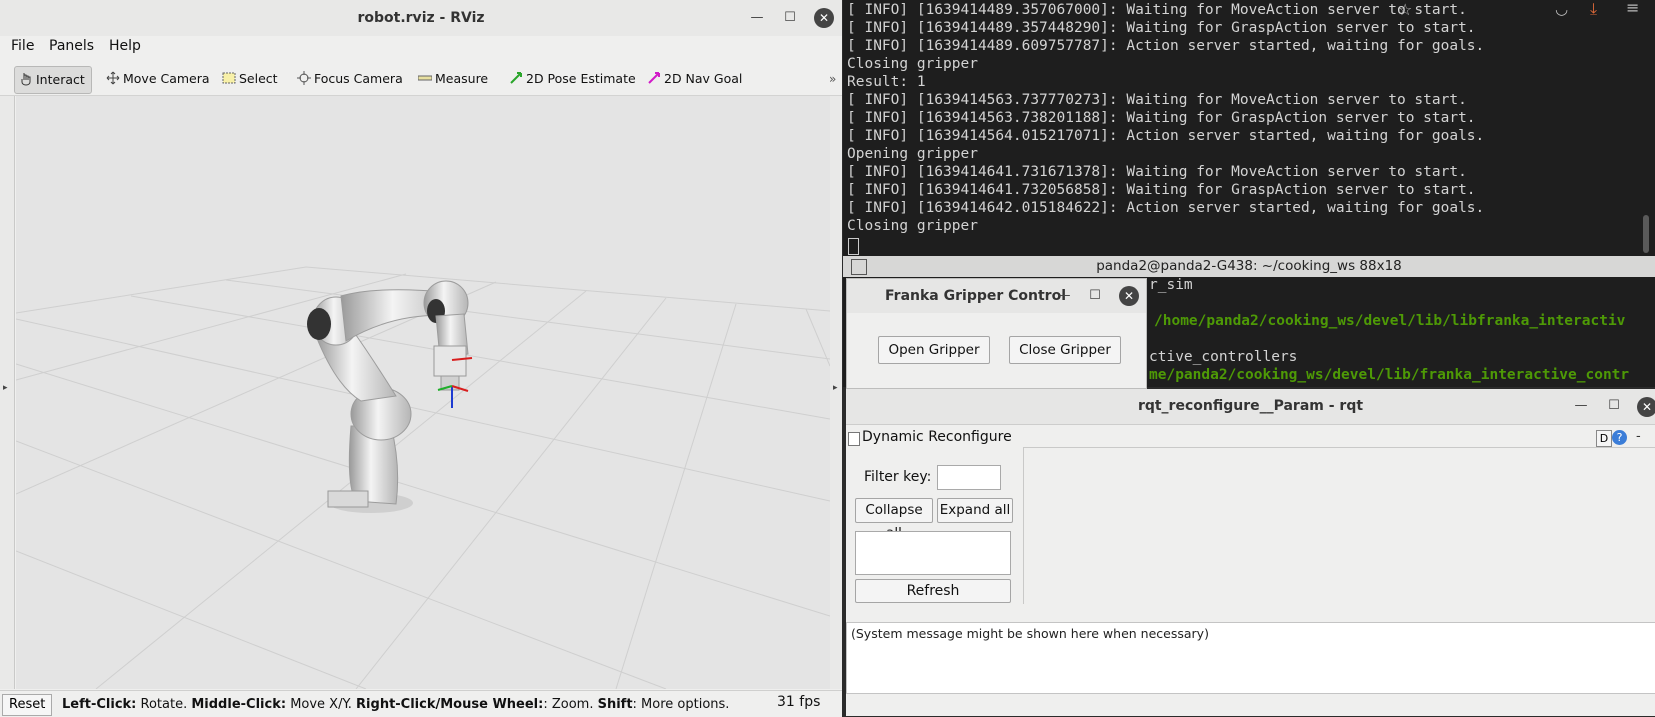 The height and width of the screenshot is (717, 1655). Describe the element at coordinates (1638, 436) in the screenshot. I see `minus-icon: -` at that location.